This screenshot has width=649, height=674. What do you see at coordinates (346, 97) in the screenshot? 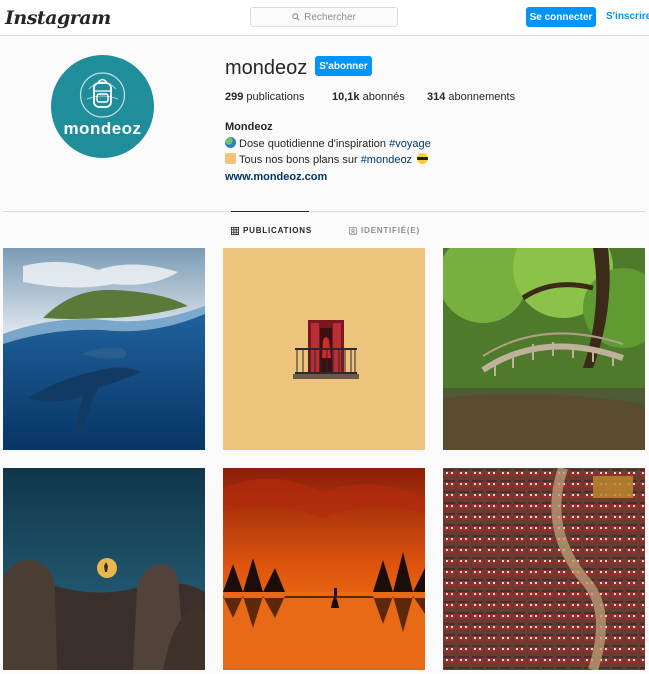
I see `stat-followers-count: 10,1k` at bounding box center [346, 97].